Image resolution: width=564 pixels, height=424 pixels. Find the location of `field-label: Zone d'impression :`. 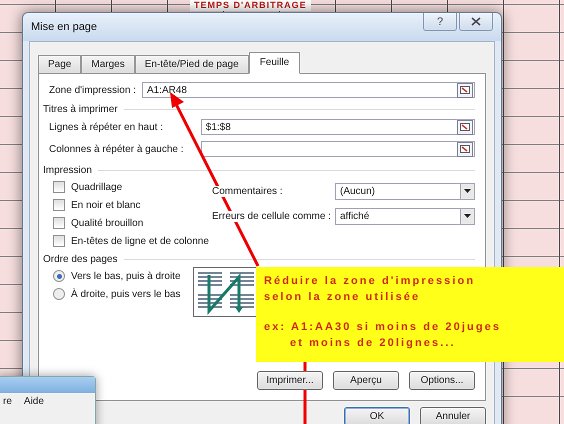

field-label: Zone d'impression : is located at coordinates (92, 90).